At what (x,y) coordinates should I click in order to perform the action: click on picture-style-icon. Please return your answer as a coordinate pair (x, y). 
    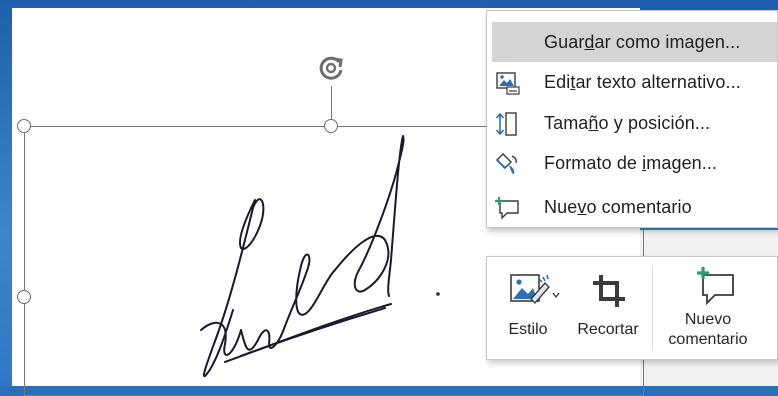
    Looking at the image, I should click on (535, 289).